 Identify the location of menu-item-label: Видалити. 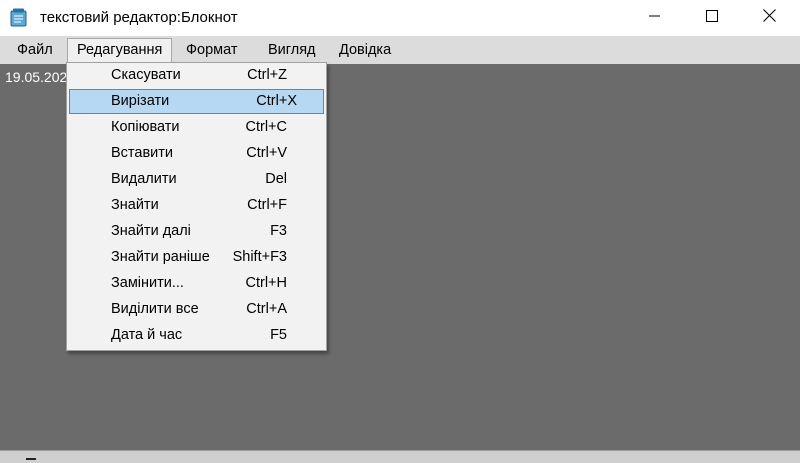
(144, 179).